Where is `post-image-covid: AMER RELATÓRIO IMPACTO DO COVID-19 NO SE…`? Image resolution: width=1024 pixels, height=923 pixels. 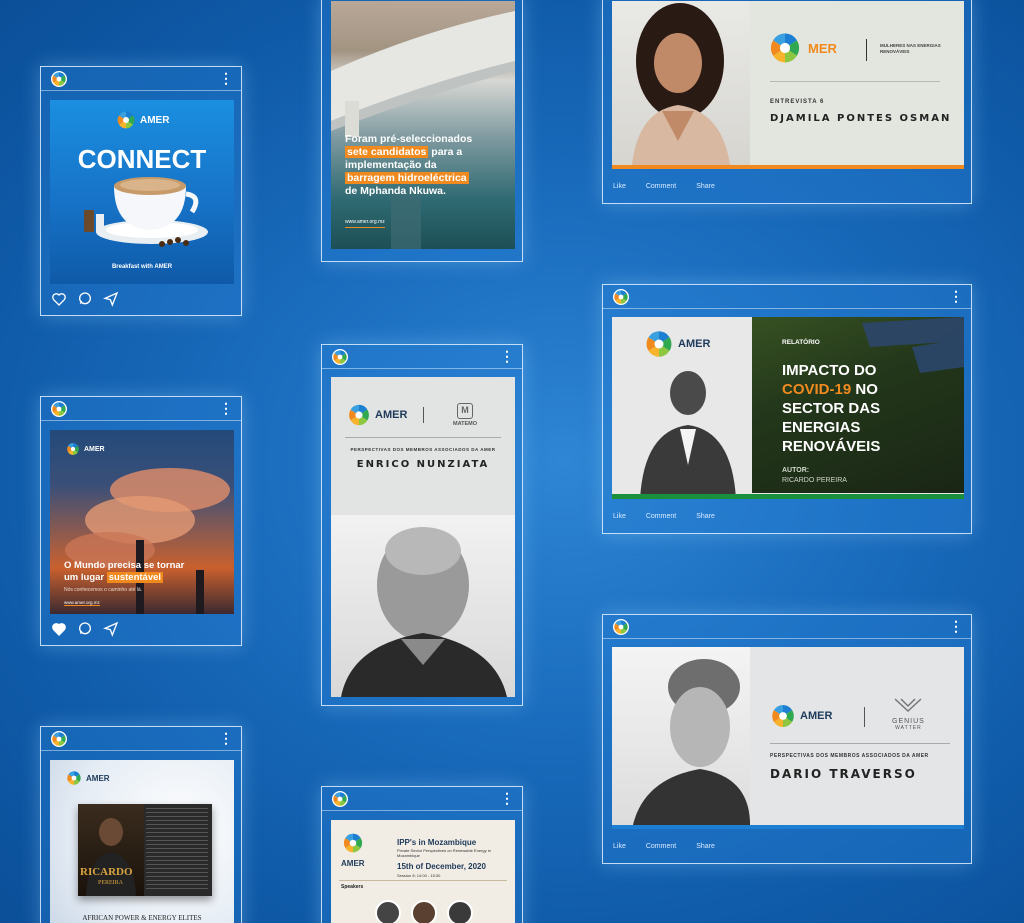
post-image-covid: AMER RELATÓRIO IMPACTO DO COVID-19 NO SE… is located at coordinates (788, 408).